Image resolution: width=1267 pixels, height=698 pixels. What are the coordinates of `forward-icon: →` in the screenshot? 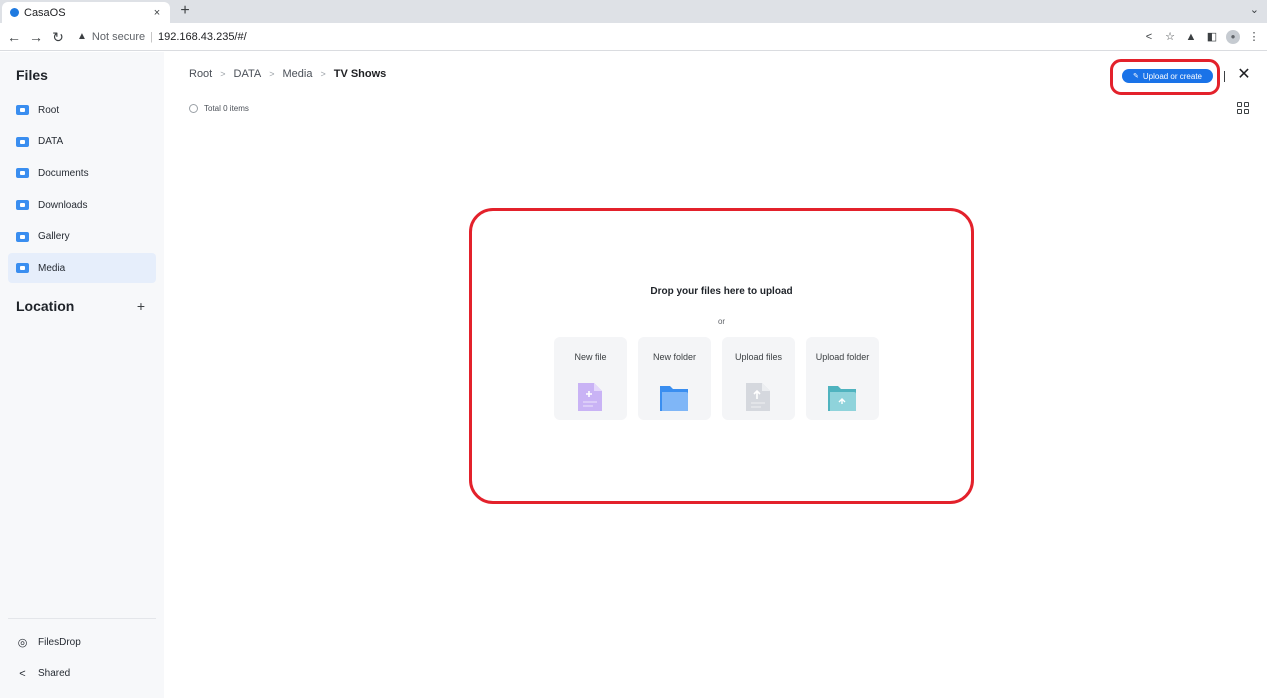 It's located at (36, 37).